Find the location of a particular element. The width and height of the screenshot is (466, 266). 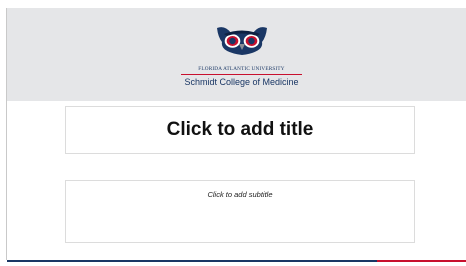

footer-red-rule is located at coordinates (421, 261).